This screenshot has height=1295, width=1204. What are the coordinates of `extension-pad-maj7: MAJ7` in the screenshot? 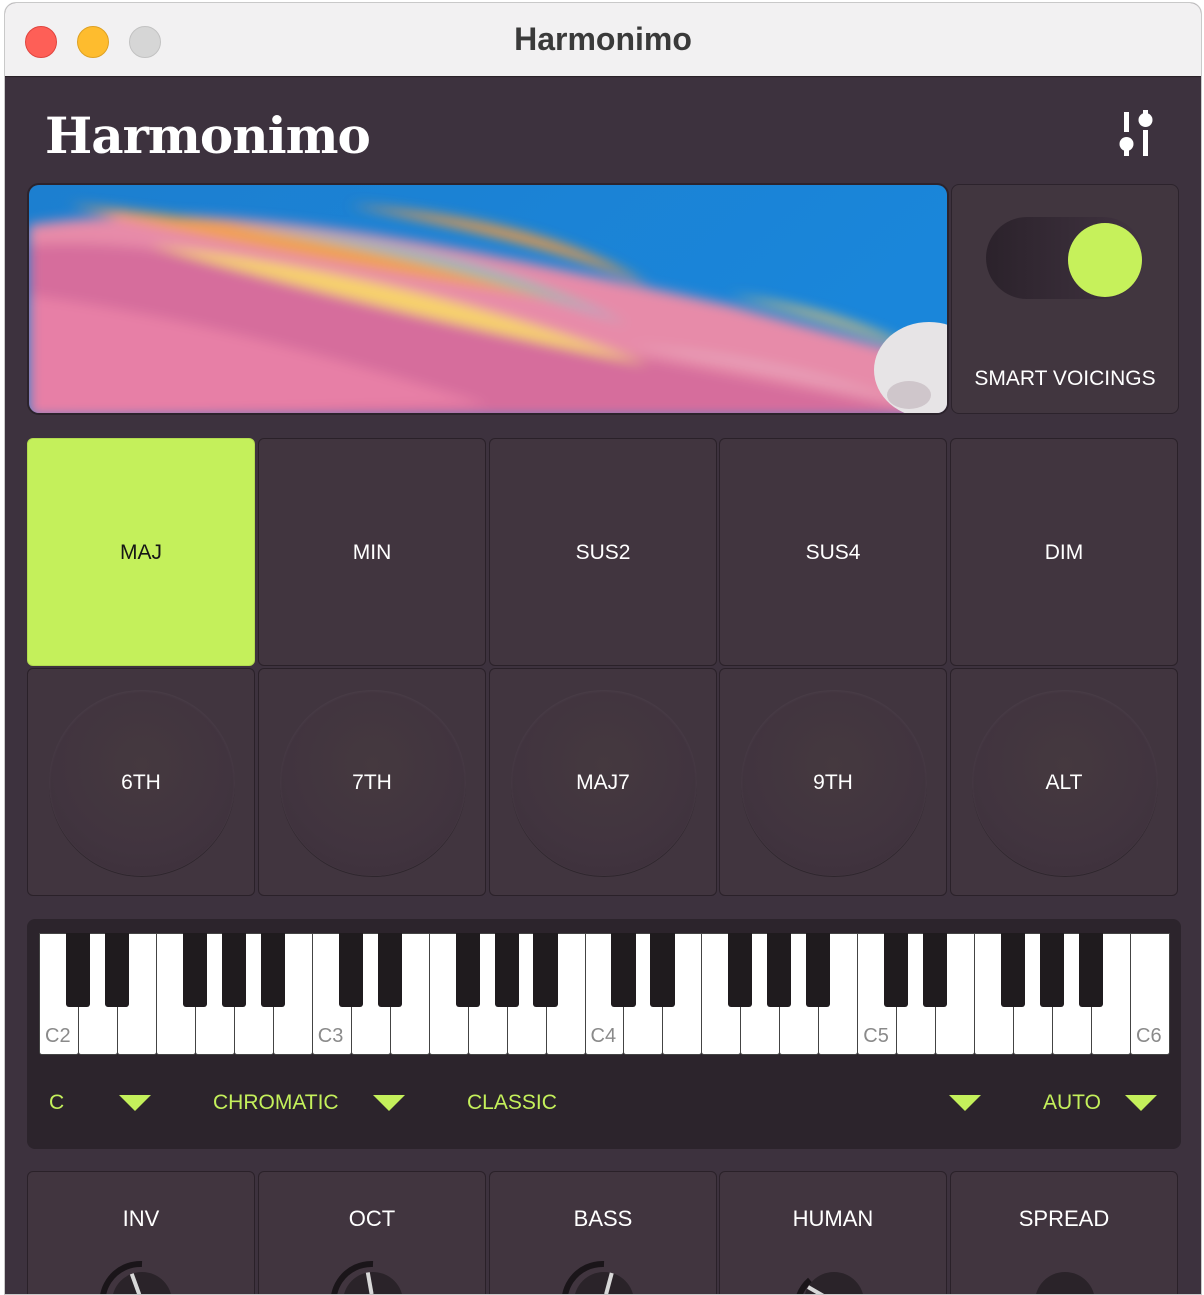 It's located at (603, 782).